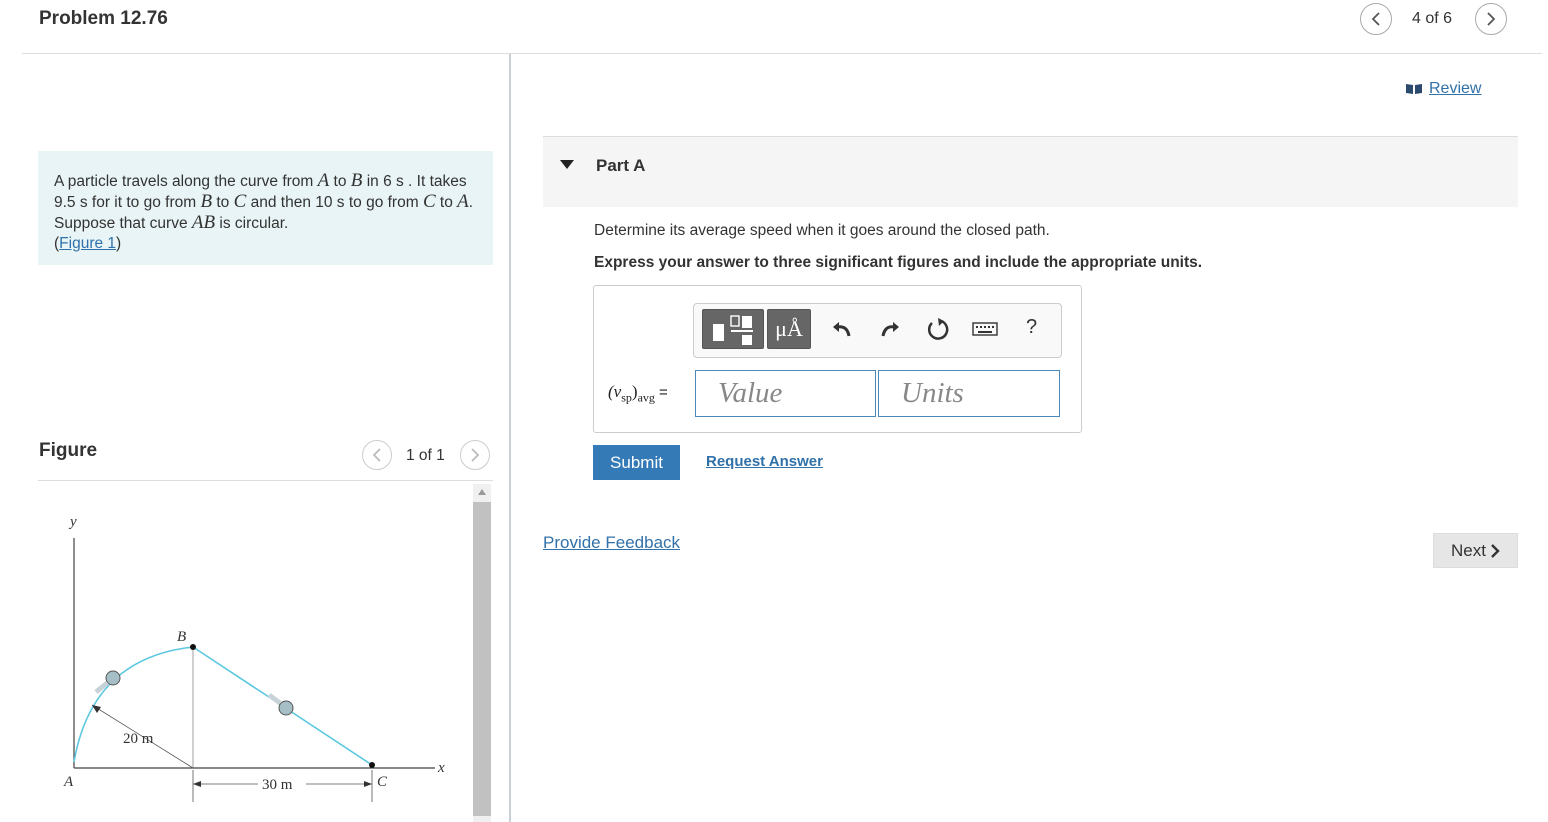  I want to click on point-c, so click(372, 765).